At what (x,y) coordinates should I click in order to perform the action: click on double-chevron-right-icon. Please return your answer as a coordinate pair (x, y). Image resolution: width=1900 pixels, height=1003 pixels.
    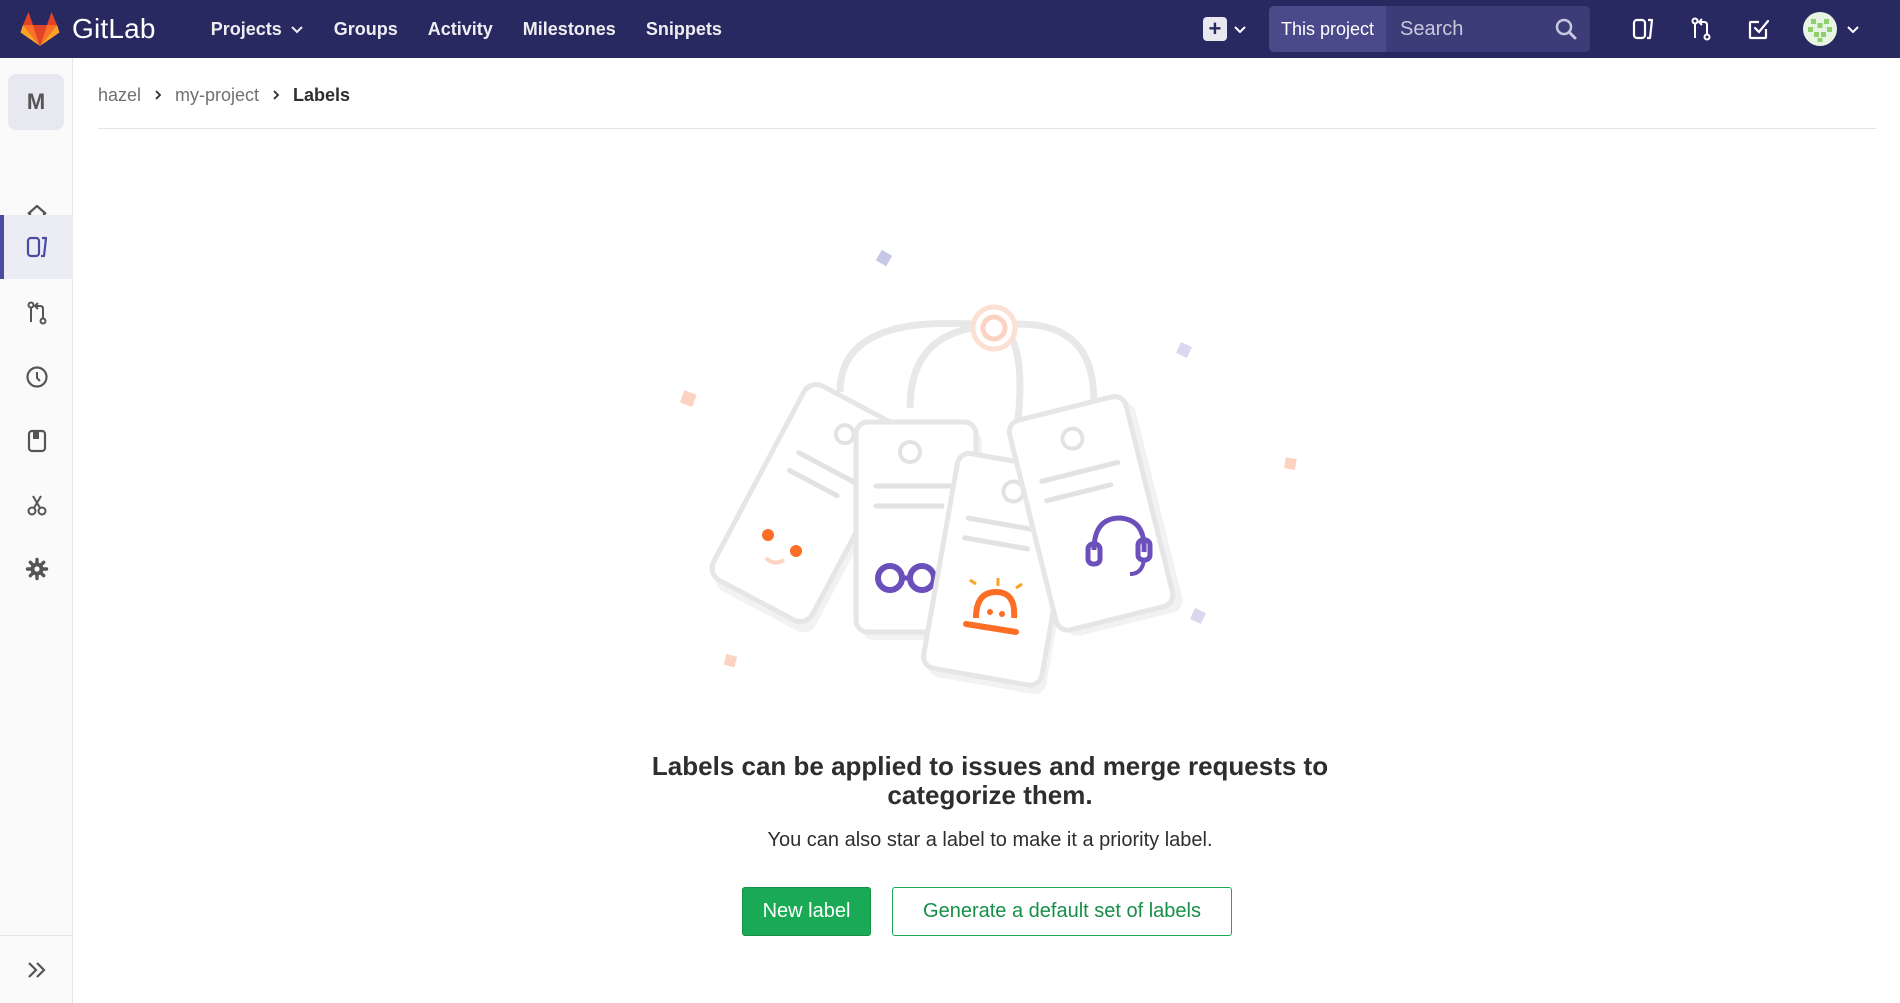
    Looking at the image, I should click on (36, 969).